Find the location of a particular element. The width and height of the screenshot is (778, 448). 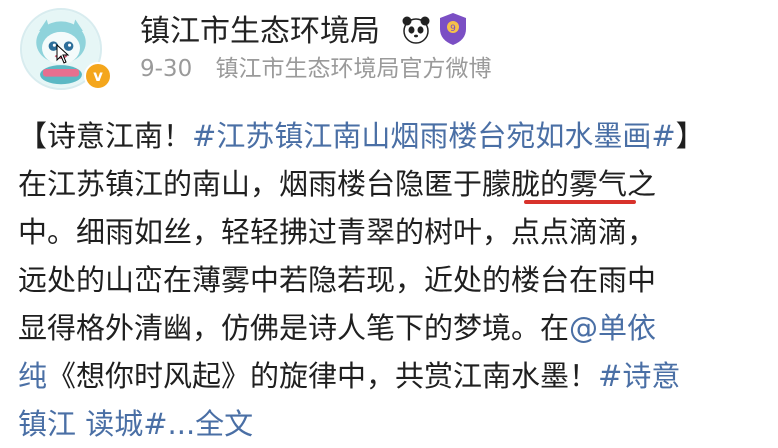

post-text: 的雾气之 is located at coordinates (598, 184).